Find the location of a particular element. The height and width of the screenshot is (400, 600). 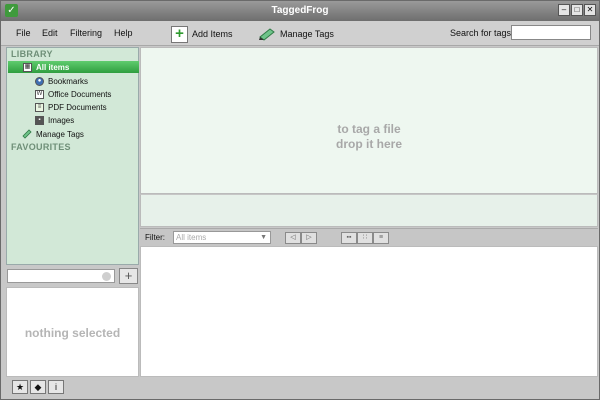

drop-hint: to tag a file drop it here is located at coordinates (369, 137).